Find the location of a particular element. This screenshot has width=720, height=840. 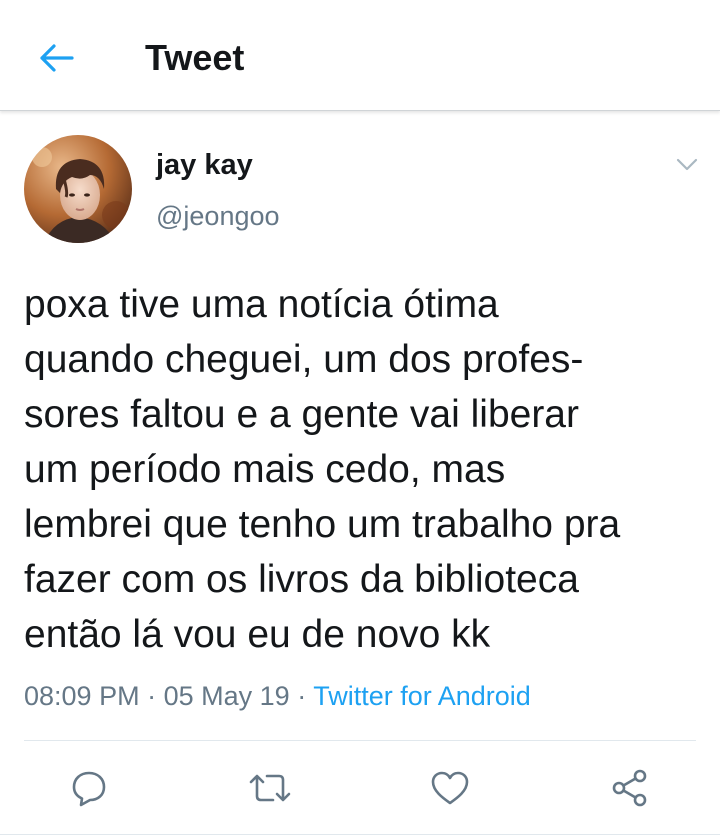

tweet-actions is located at coordinates (360, 788).